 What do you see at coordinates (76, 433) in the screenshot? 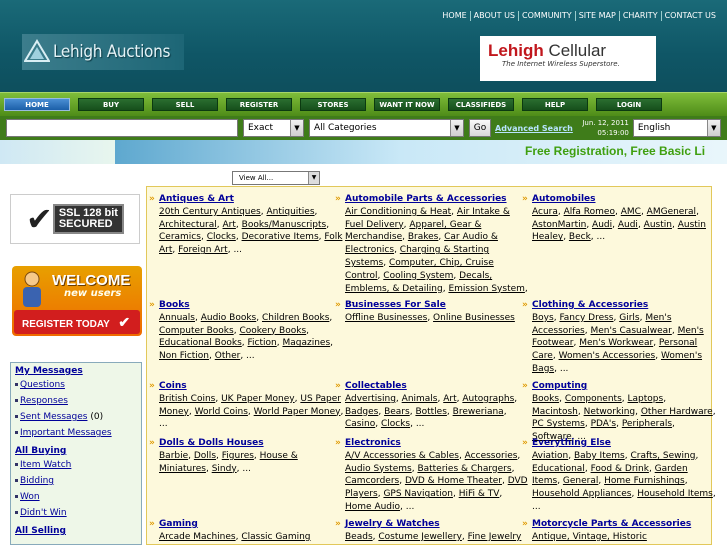
I see `messages-item: Important Messages` at bounding box center [76, 433].